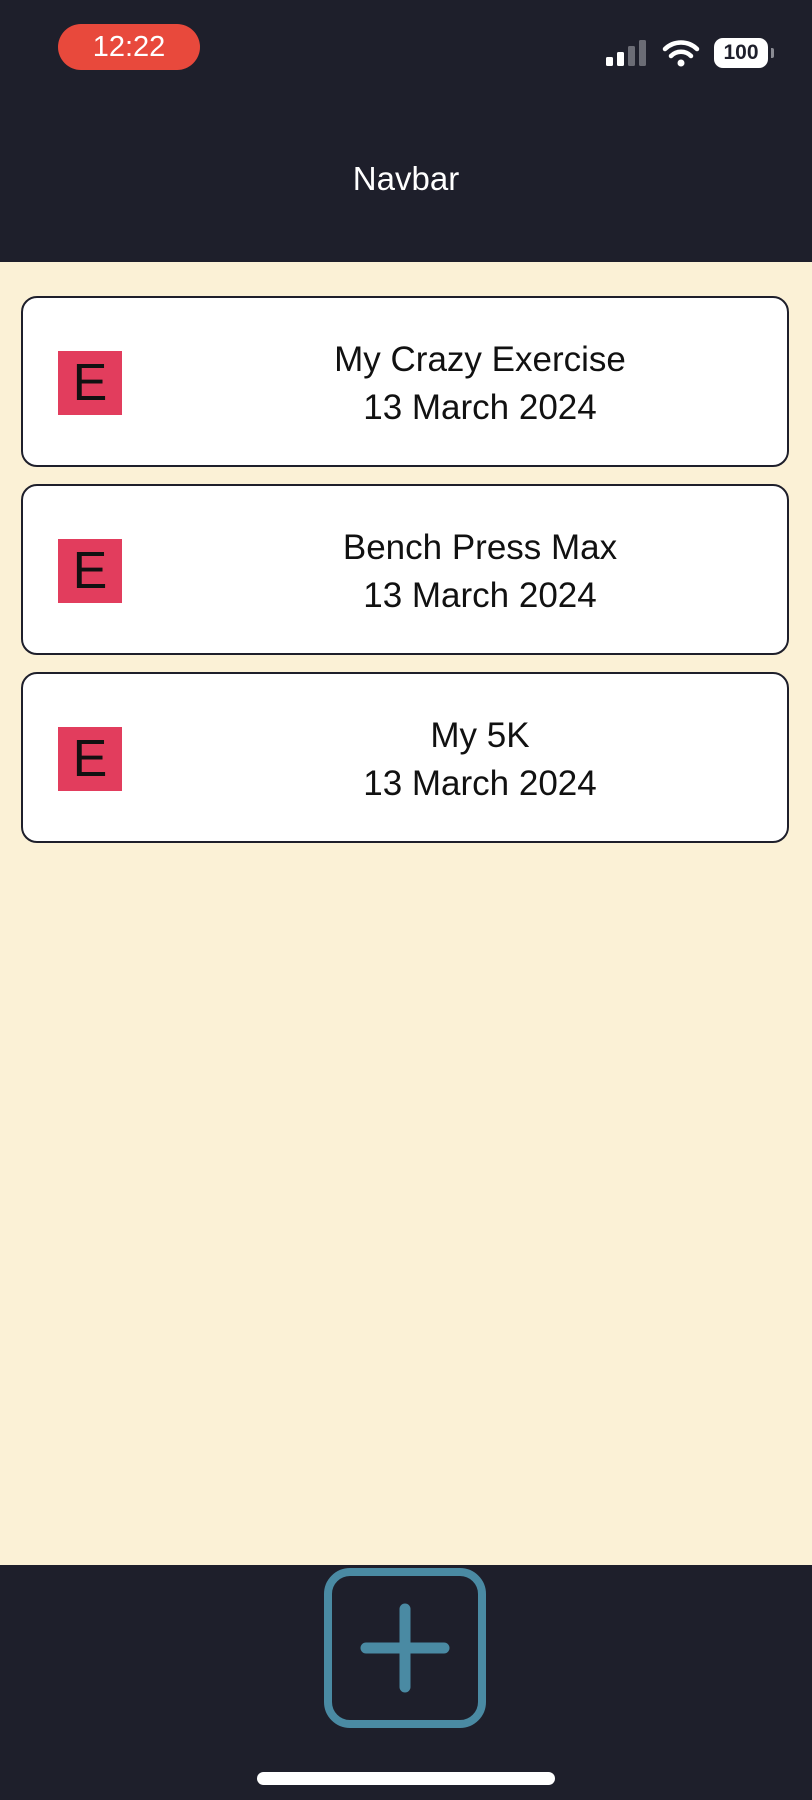 The height and width of the screenshot is (1800, 812). Describe the element at coordinates (626, 53) in the screenshot. I see `signal-icon` at that location.